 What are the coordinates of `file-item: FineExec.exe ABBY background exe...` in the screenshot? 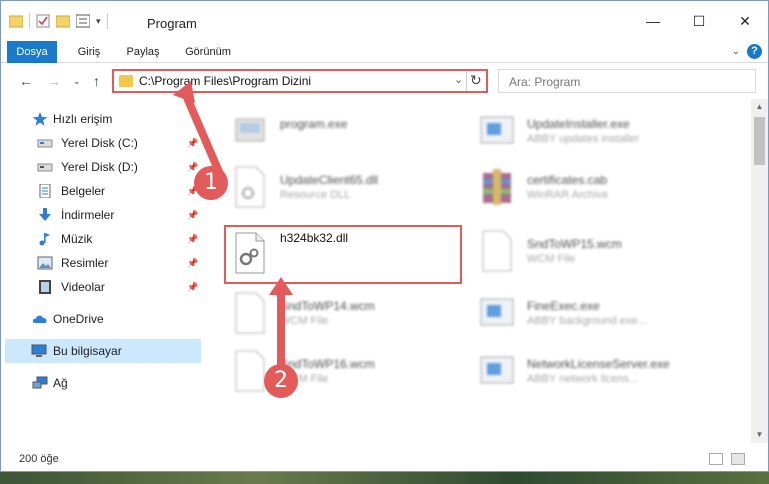 It's located at (599, 315).